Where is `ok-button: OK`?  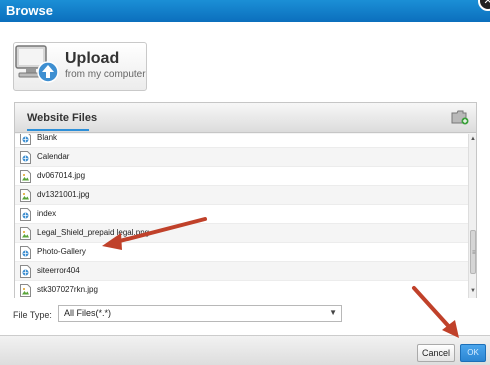 ok-button: OK is located at coordinates (473, 353).